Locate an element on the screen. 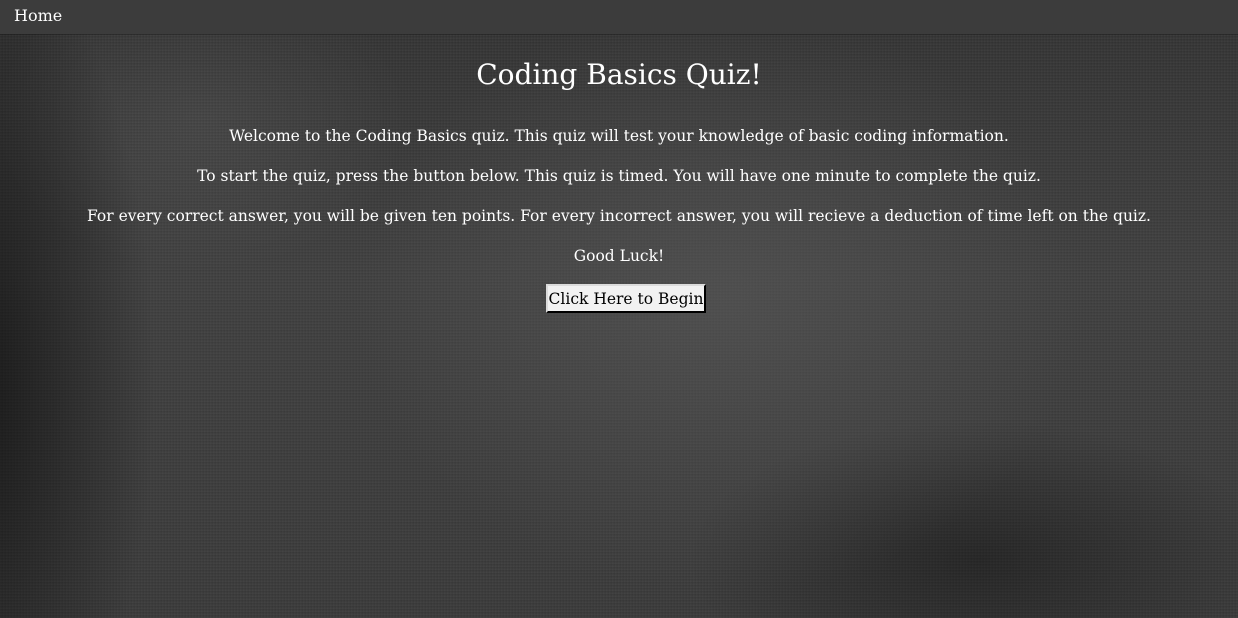 Image resolution: width=1238 pixels, height=618 pixels. nav-home-link: Home is located at coordinates (38, 15).